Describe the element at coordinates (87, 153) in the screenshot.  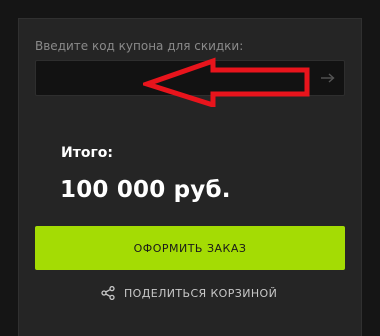
I see `total-label: Итого:` at that location.